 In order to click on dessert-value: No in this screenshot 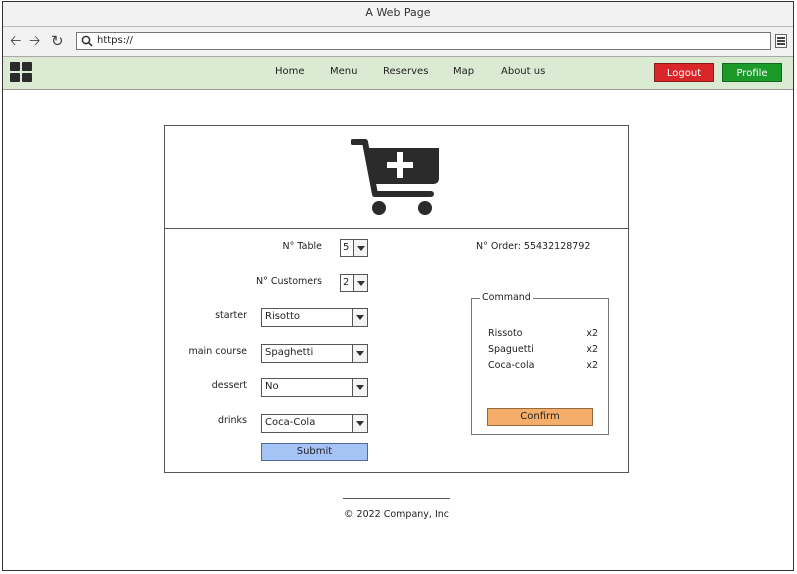, I will do `click(272, 386)`.